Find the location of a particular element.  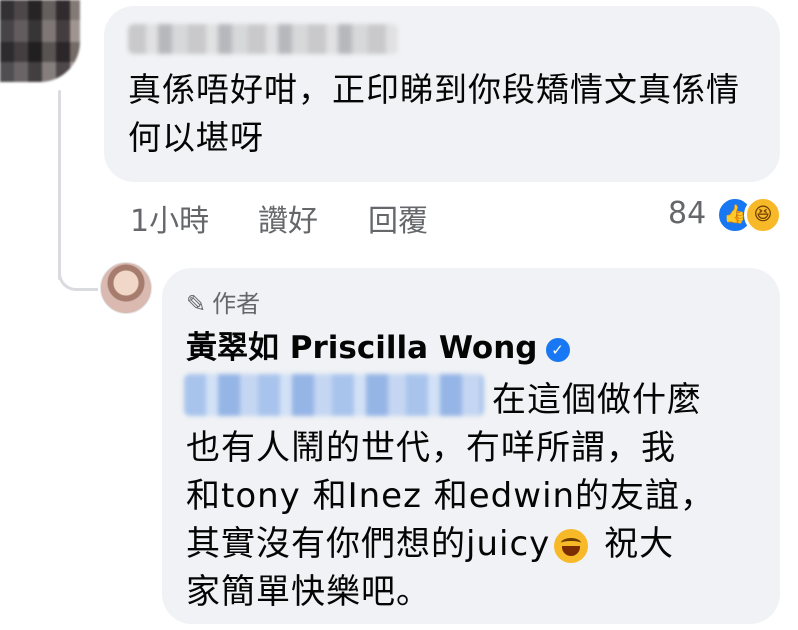

reply-line-3: 和tony 和Inez 和edwin的友誼， is located at coordinates (451, 496).